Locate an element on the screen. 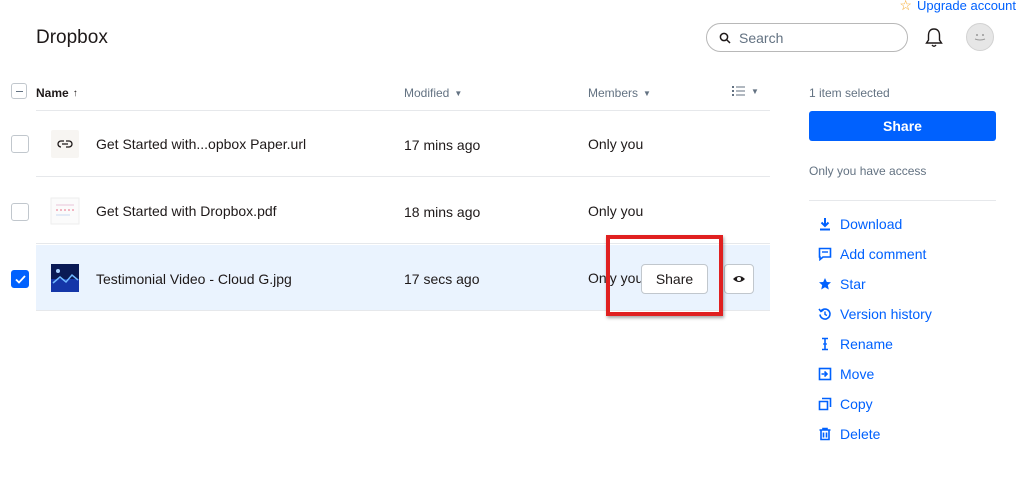  download-icon is located at coordinates (825, 224).